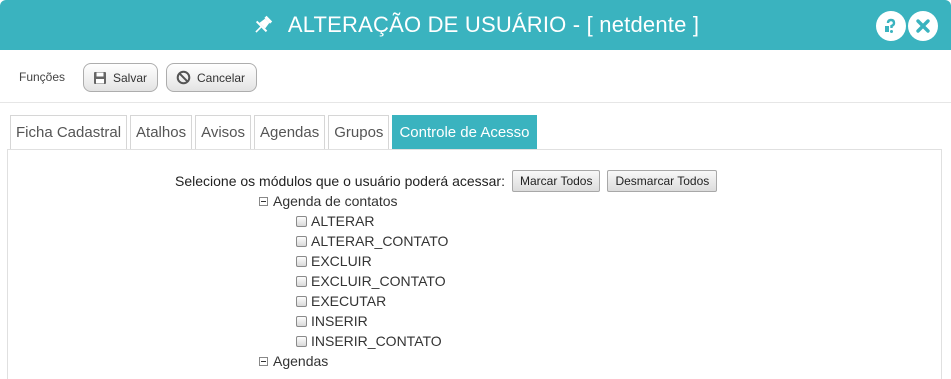  What do you see at coordinates (378, 281) in the screenshot?
I see `permission-label: EXCLUIR_CONTATO` at bounding box center [378, 281].